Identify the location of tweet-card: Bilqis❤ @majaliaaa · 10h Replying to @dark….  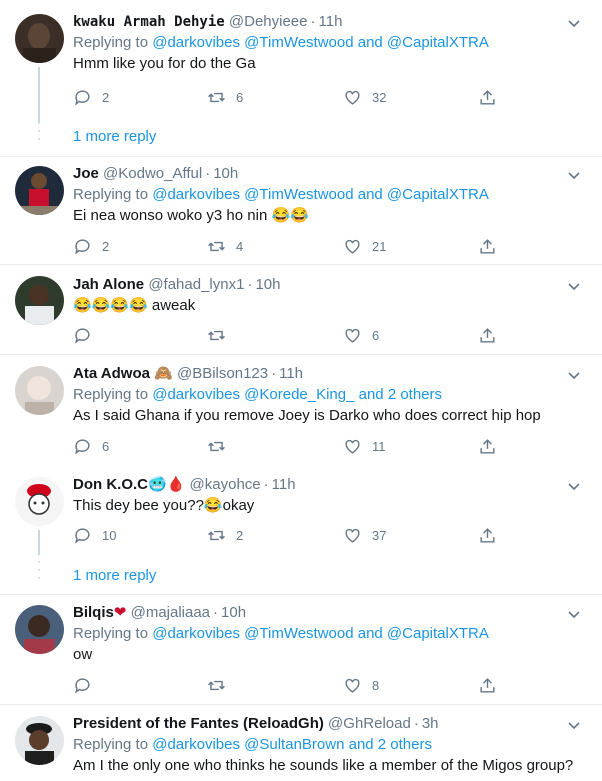
(301, 651).